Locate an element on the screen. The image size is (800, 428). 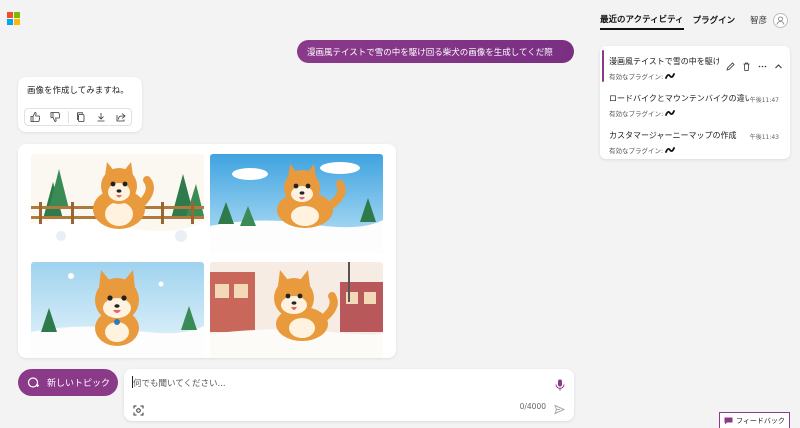
conversation-time: 午後11:47 is located at coordinates (764, 100).